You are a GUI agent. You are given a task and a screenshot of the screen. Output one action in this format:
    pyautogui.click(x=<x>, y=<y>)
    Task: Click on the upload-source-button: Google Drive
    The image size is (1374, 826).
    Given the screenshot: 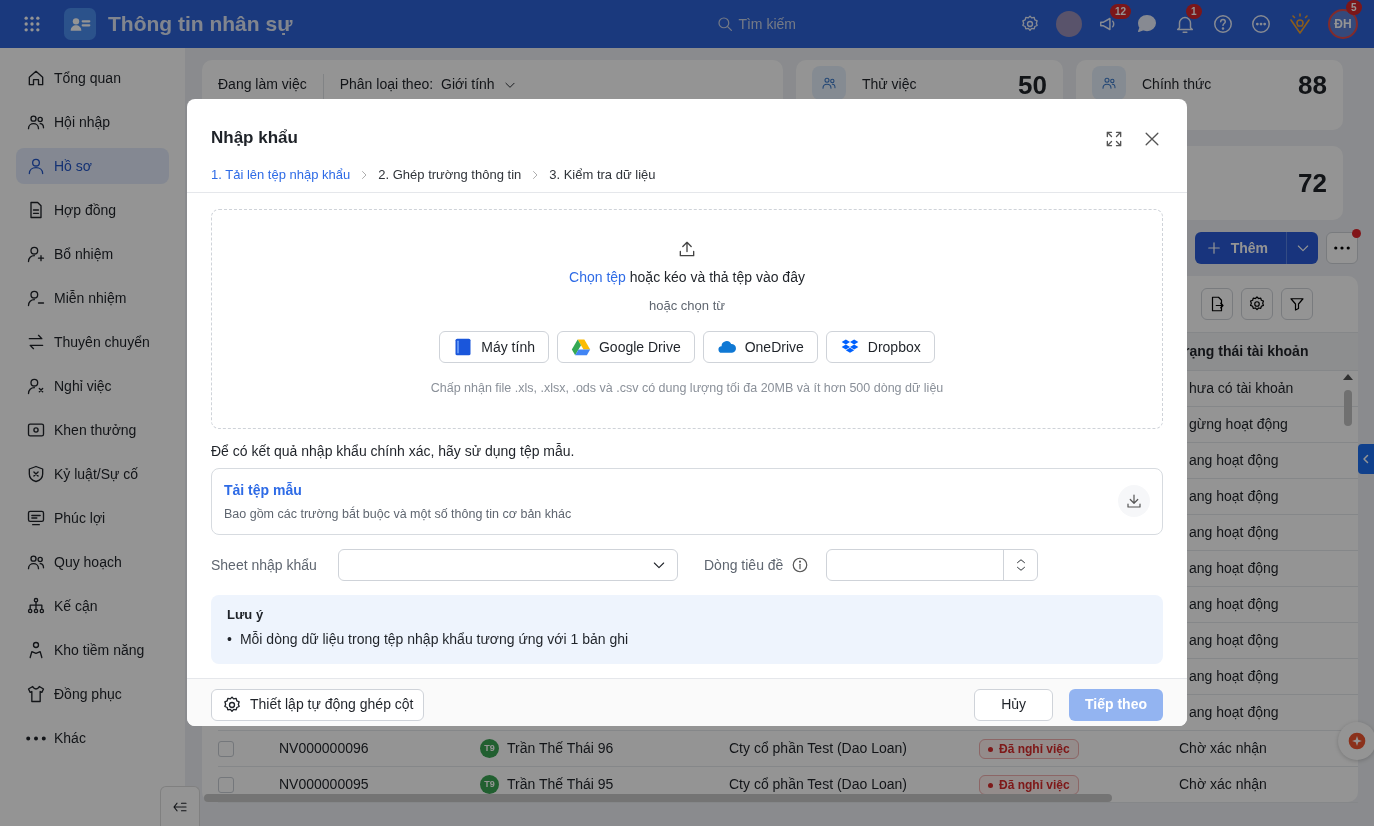 What is the action you would take?
    pyautogui.click(x=625, y=347)
    